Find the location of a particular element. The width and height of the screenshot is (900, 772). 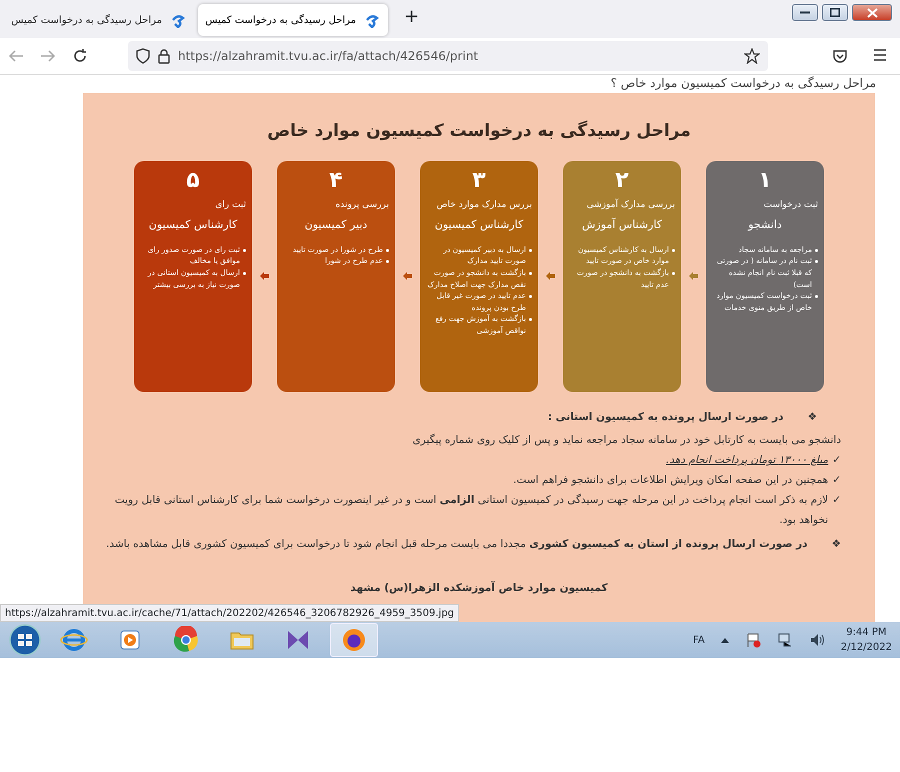

step-title: دبیر کمیسیون is located at coordinates (336, 225).